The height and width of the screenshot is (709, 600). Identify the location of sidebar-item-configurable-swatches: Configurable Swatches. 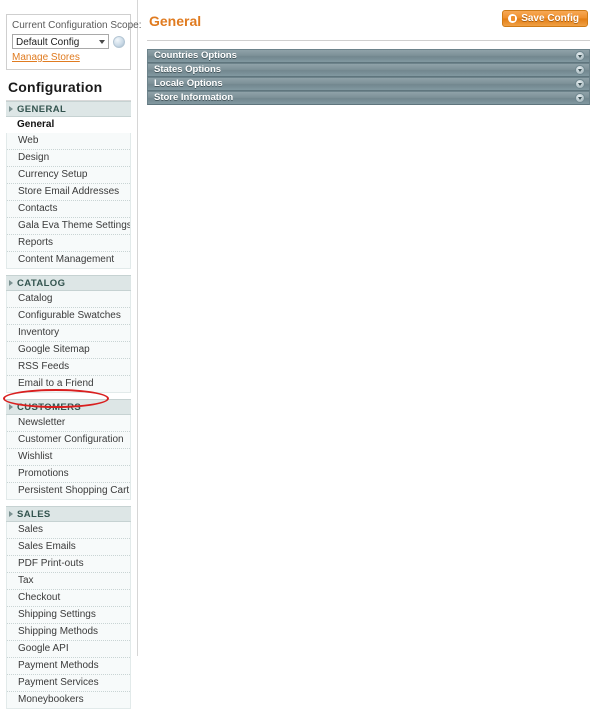
(68, 316).